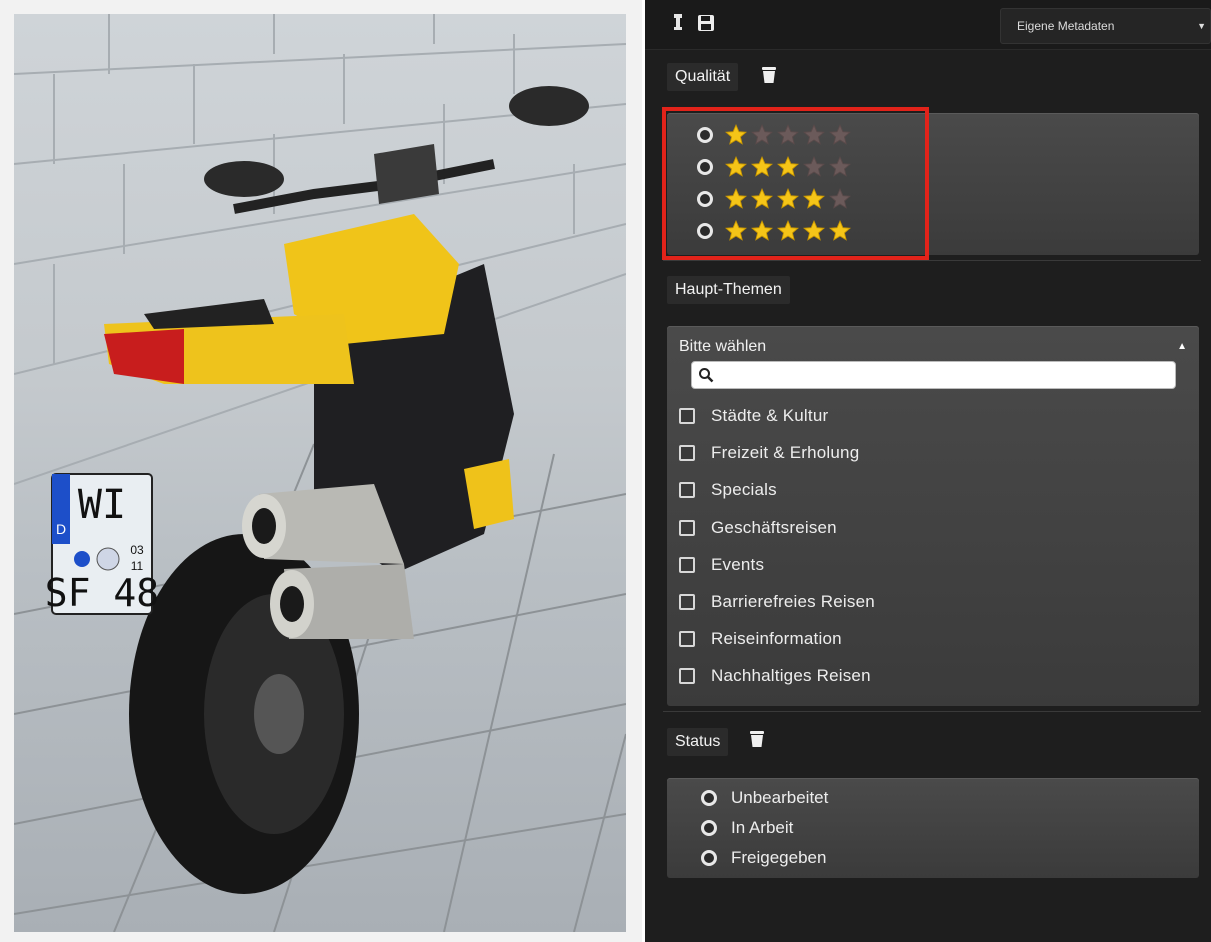 Image resolution: width=1211 pixels, height=942 pixels. I want to click on topic-option-label: Städte & Kultur, so click(770, 415).